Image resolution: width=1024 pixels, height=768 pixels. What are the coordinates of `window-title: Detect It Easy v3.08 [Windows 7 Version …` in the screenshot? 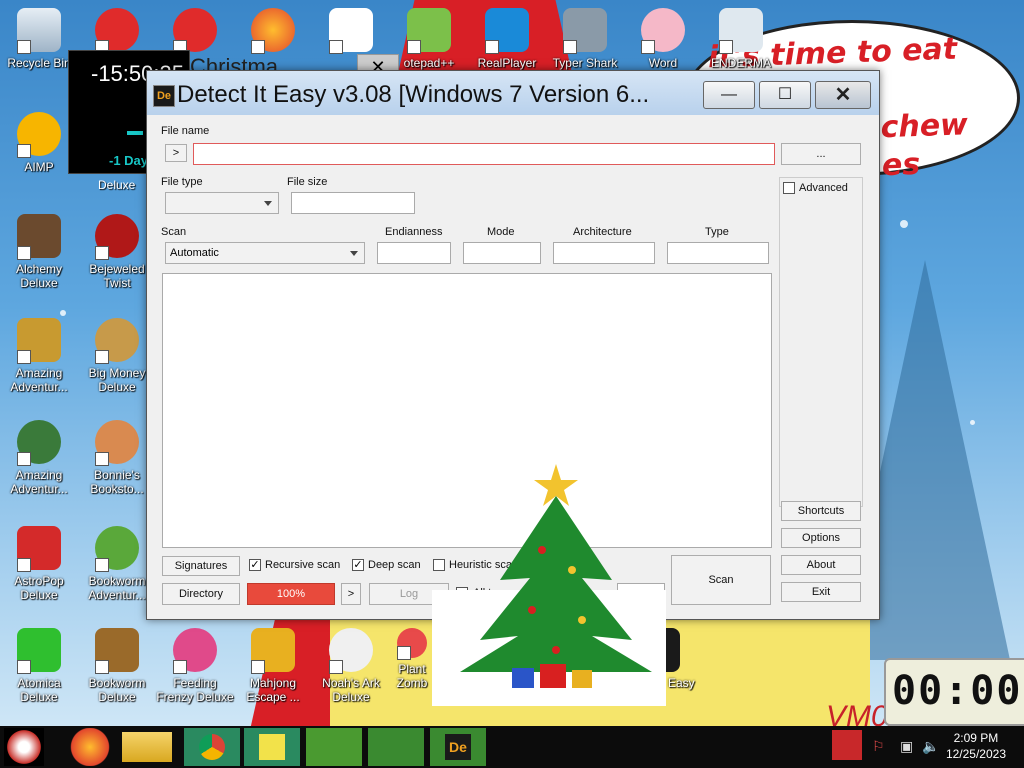 It's located at (413, 94).